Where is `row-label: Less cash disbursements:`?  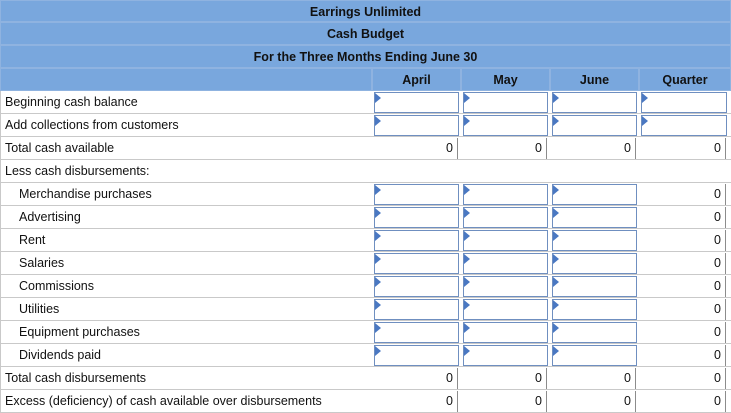
row-label: Less cash disbursements: is located at coordinates (186, 171).